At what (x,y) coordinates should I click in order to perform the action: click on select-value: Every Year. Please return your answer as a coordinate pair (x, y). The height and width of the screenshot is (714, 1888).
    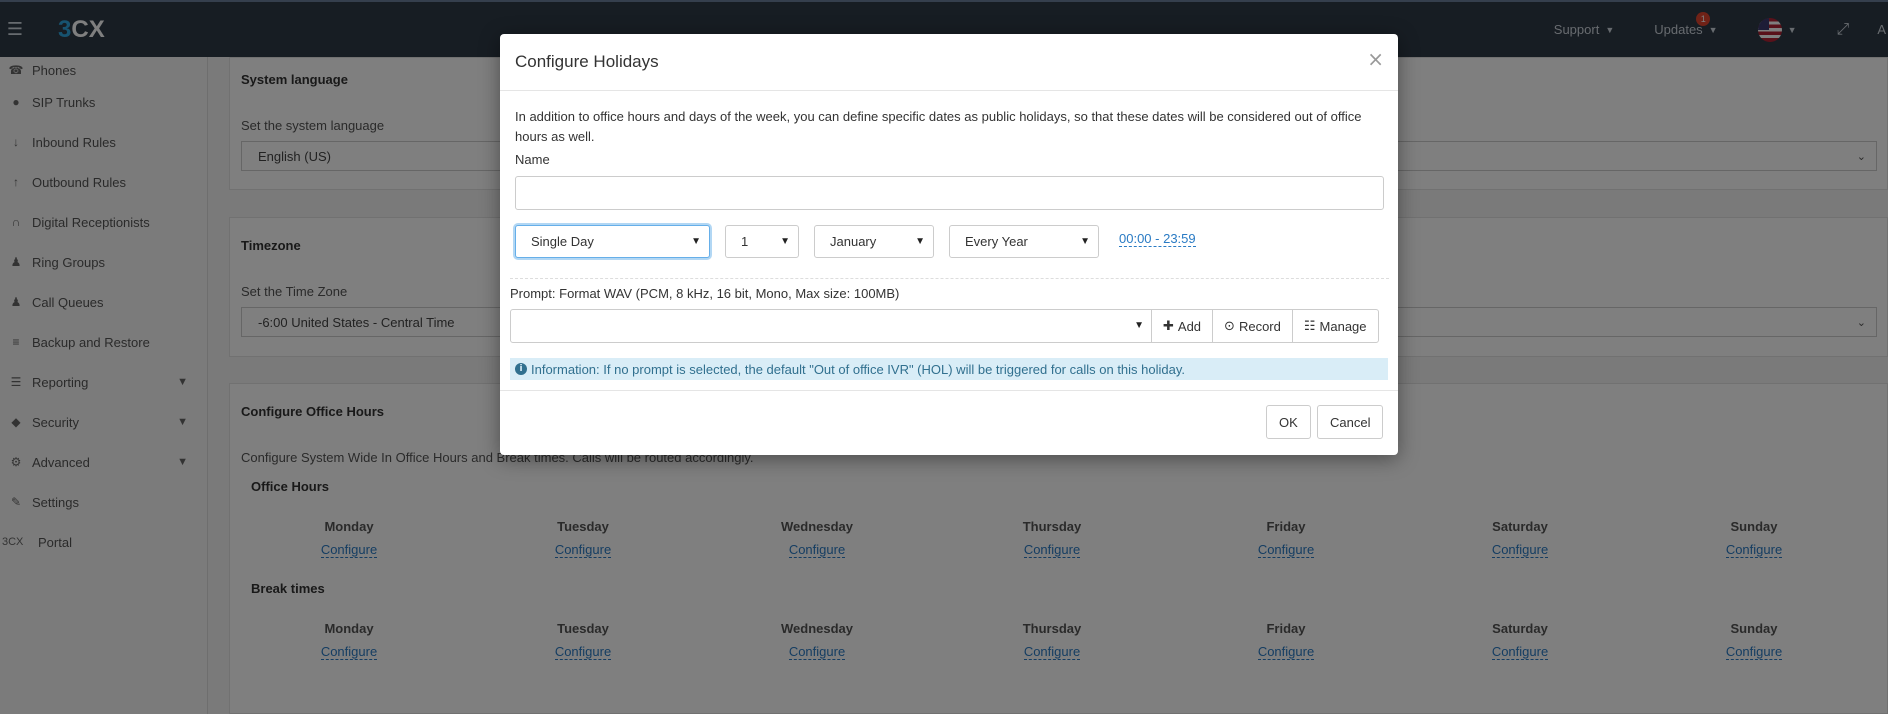
    Looking at the image, I should click on (996, 241).